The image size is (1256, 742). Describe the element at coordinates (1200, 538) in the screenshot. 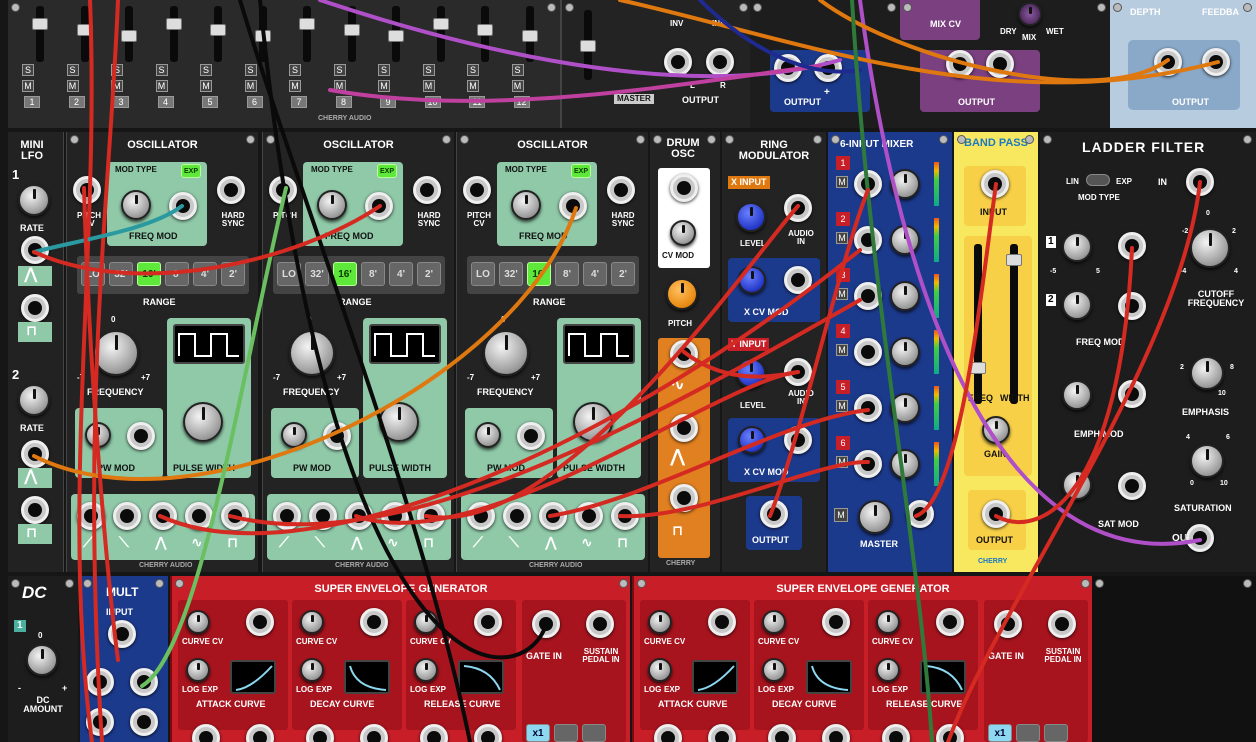

I see `ladder-out-jack` at that location.